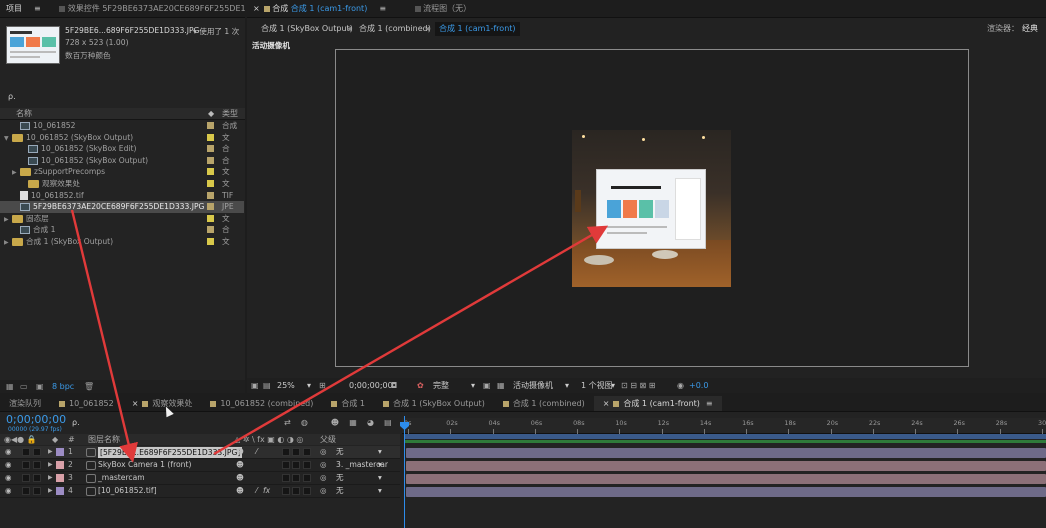  I want to click on project-item: 10_061852 (SkyBox Edit) 合, so click(122, 149).